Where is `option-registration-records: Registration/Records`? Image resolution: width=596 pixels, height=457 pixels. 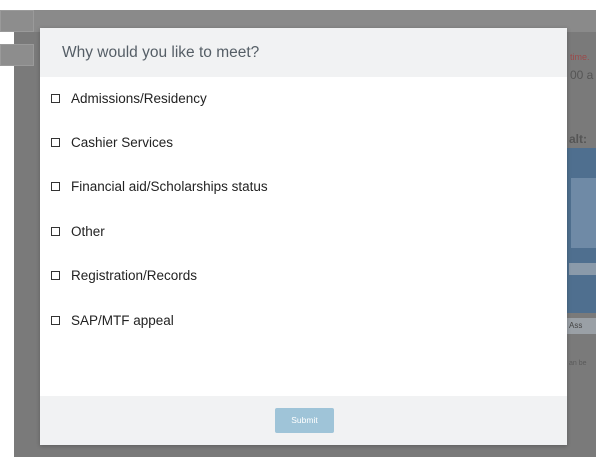
option-registration-records: Registration/Records is located at coordinates (124, 275).